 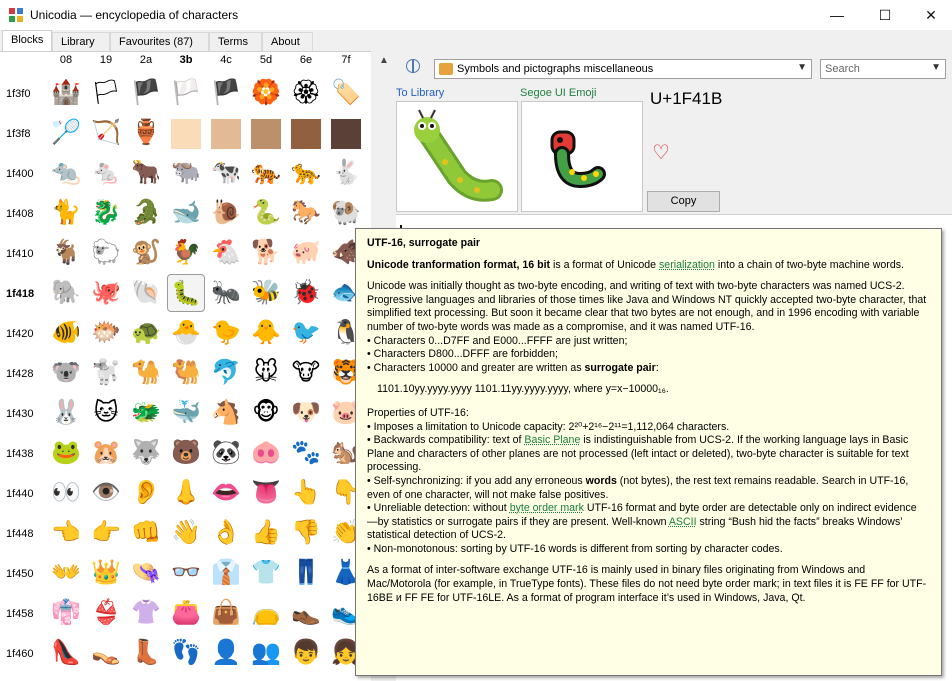 I want to click on char-cell: 🐢, so click(x=146, y=333).